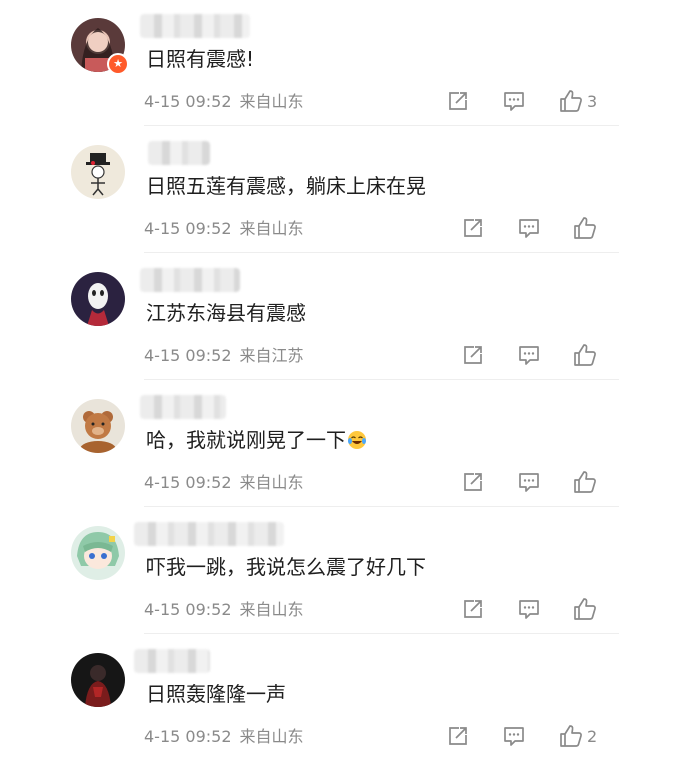 The height and width of the screenshot is (762, 673). What do you see at coordinates (216, 694) in the screenshot?
I see `comment-text: 日照轰隆隆一声` at bounding box center [216, 694].